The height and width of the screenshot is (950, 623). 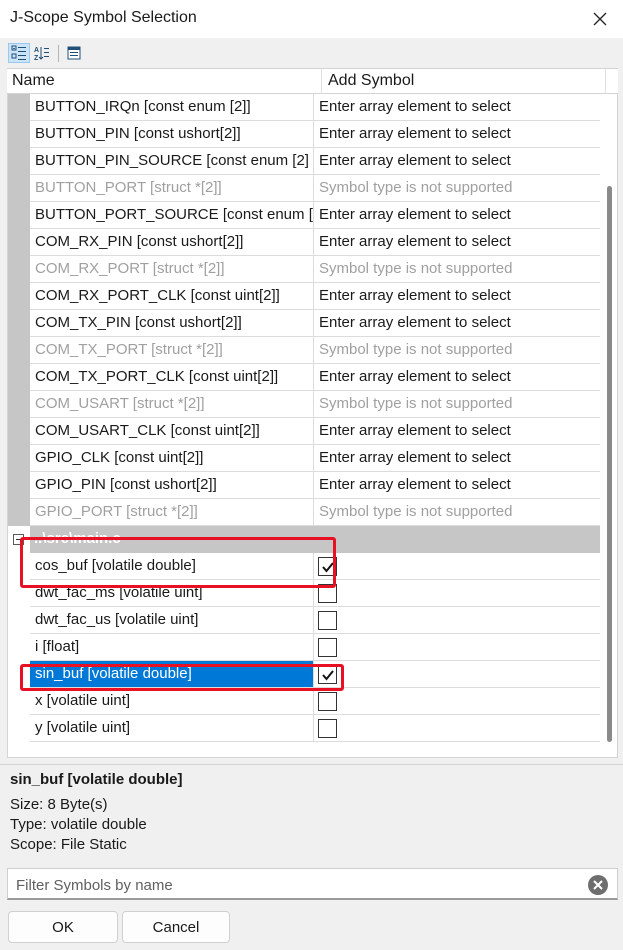 I want to click on symbol-name: GPIO_PIN [const ushort[2]], so click(x=172, y=485).